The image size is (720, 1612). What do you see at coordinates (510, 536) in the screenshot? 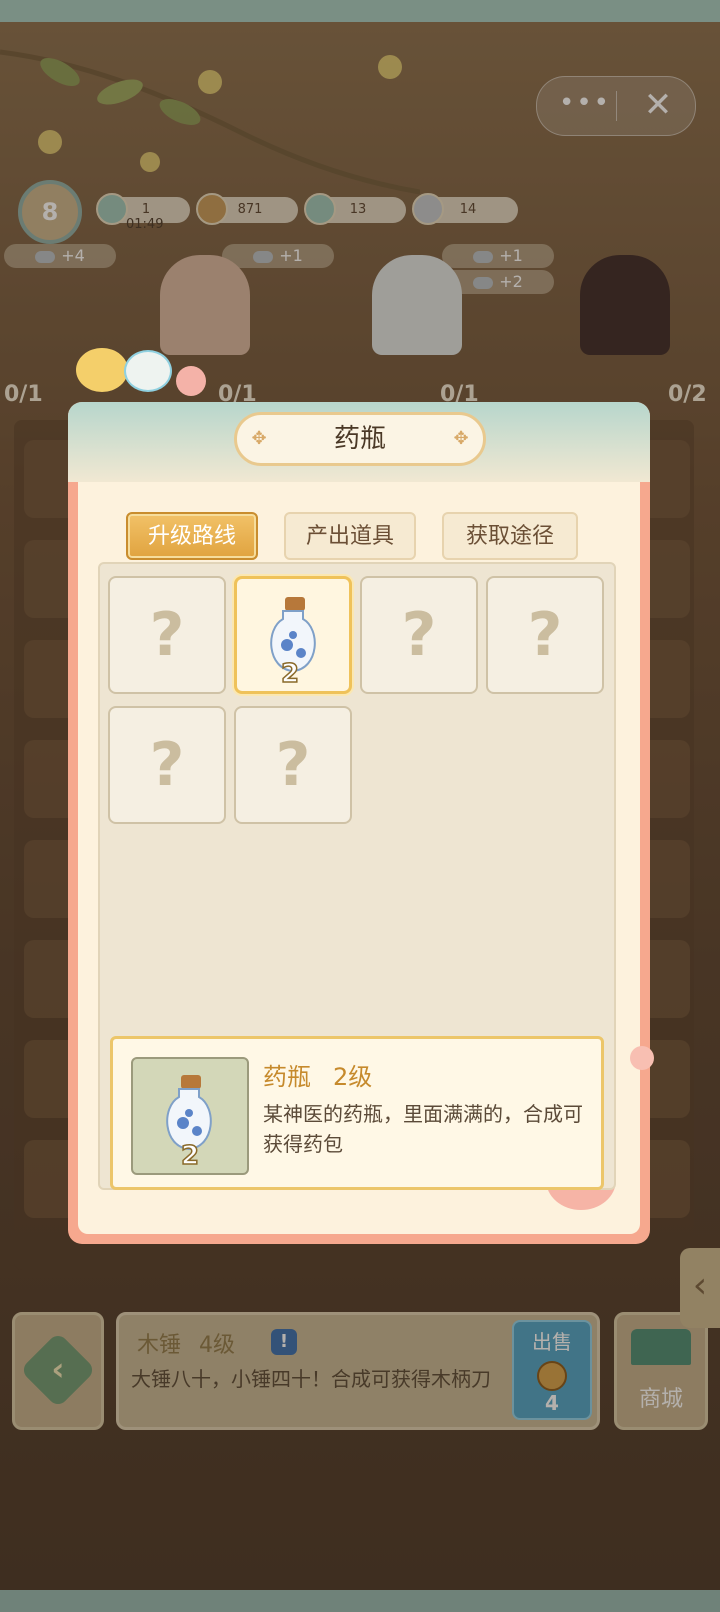
I see `tab-acquire-methods: 获取途径` at bounding box center [510, 536].